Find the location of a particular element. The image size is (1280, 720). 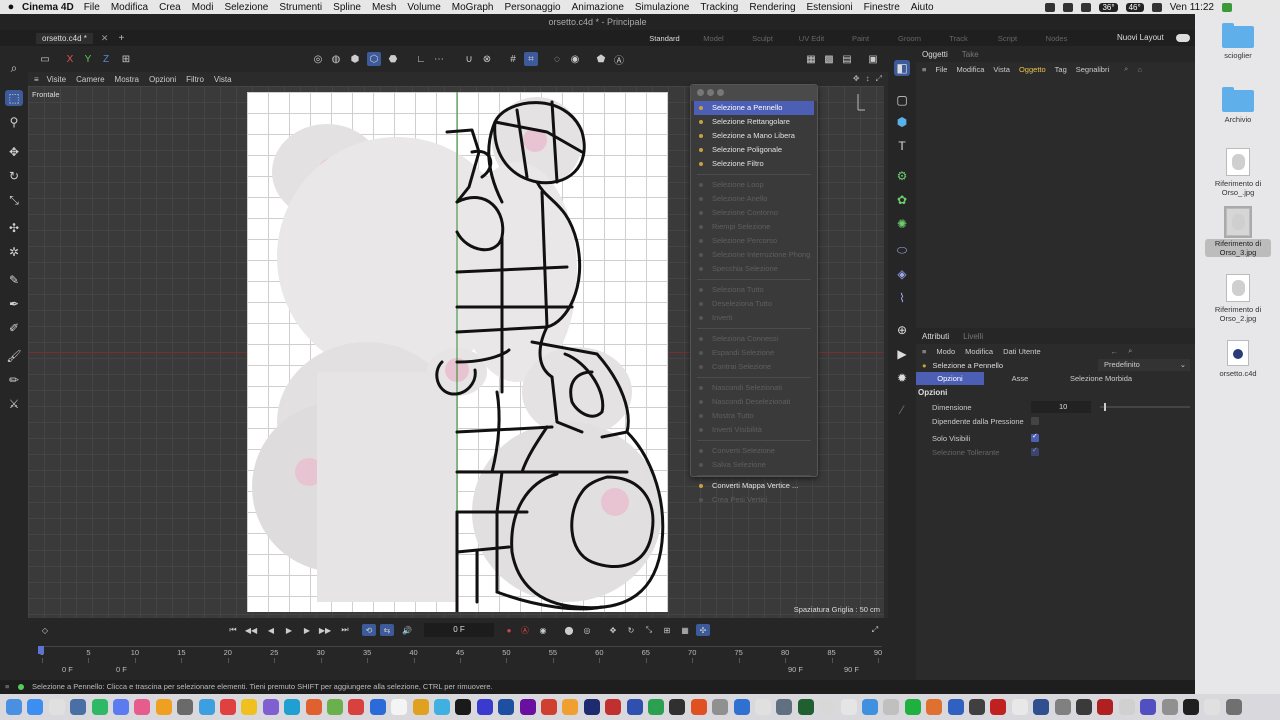

maximize-icon: ⤢ is located at coordinates (879, 79).